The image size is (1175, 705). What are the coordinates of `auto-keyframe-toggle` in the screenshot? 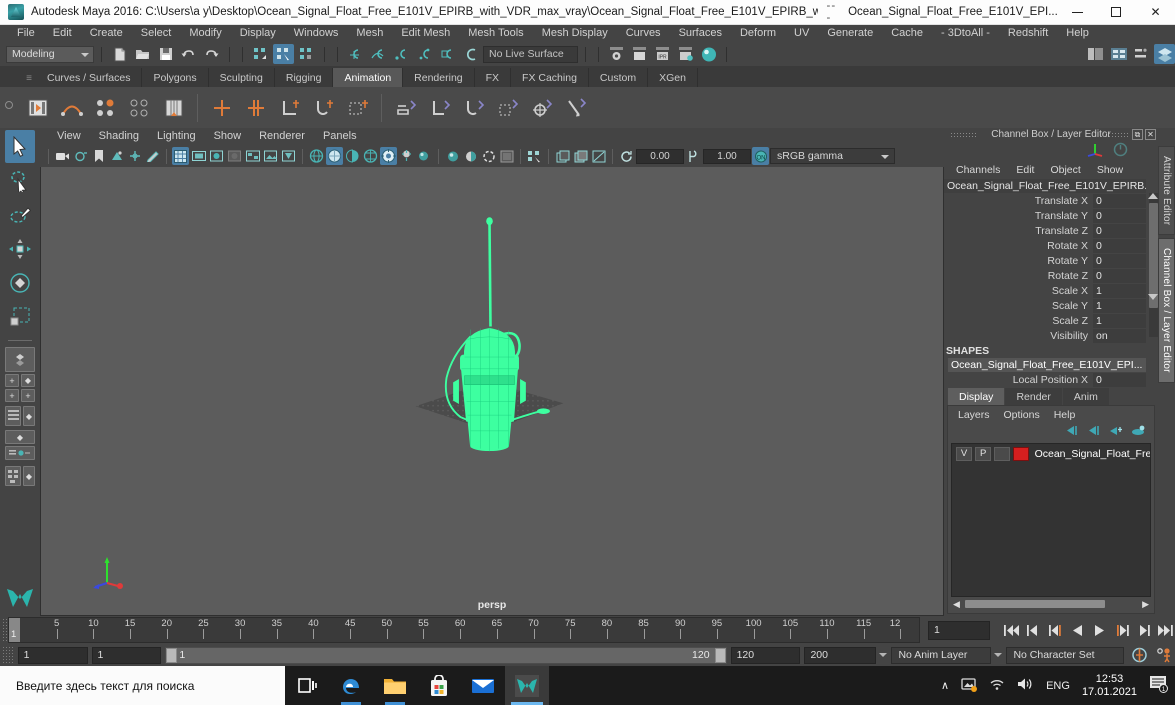 It's located at (1138, 655).